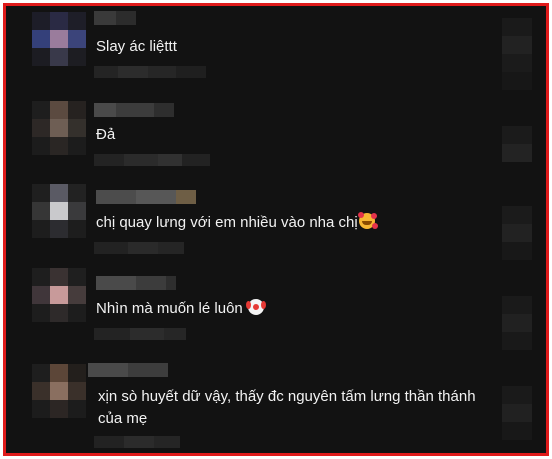 This screenshot has width=552, height=459. I want to click on comment-text: chị quay lưng với em nhiều vào nha chị, so click(286, 223).